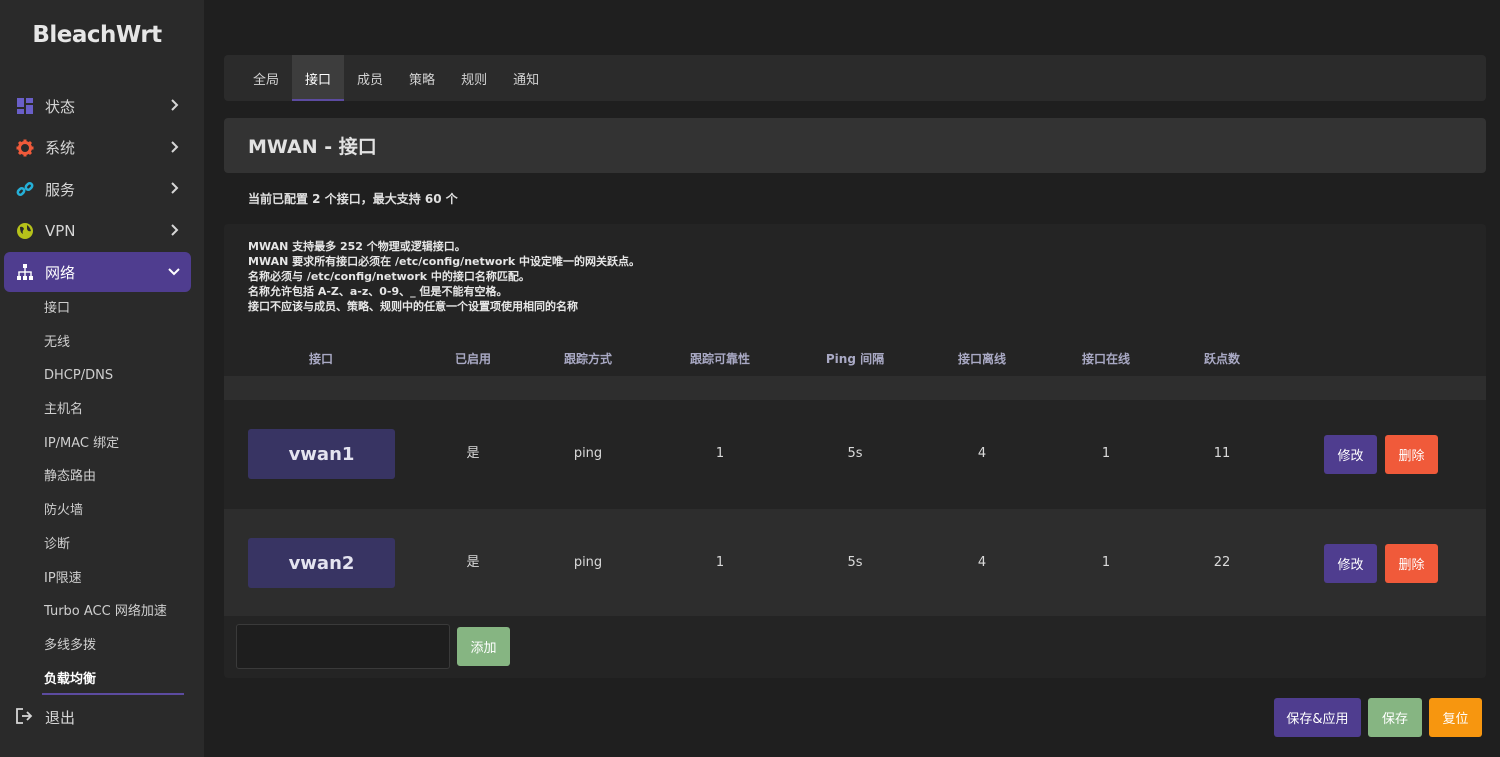 The width and height of the screenshot is (1500, 757). I want to click on add-button: 添加, so click(483, 646).